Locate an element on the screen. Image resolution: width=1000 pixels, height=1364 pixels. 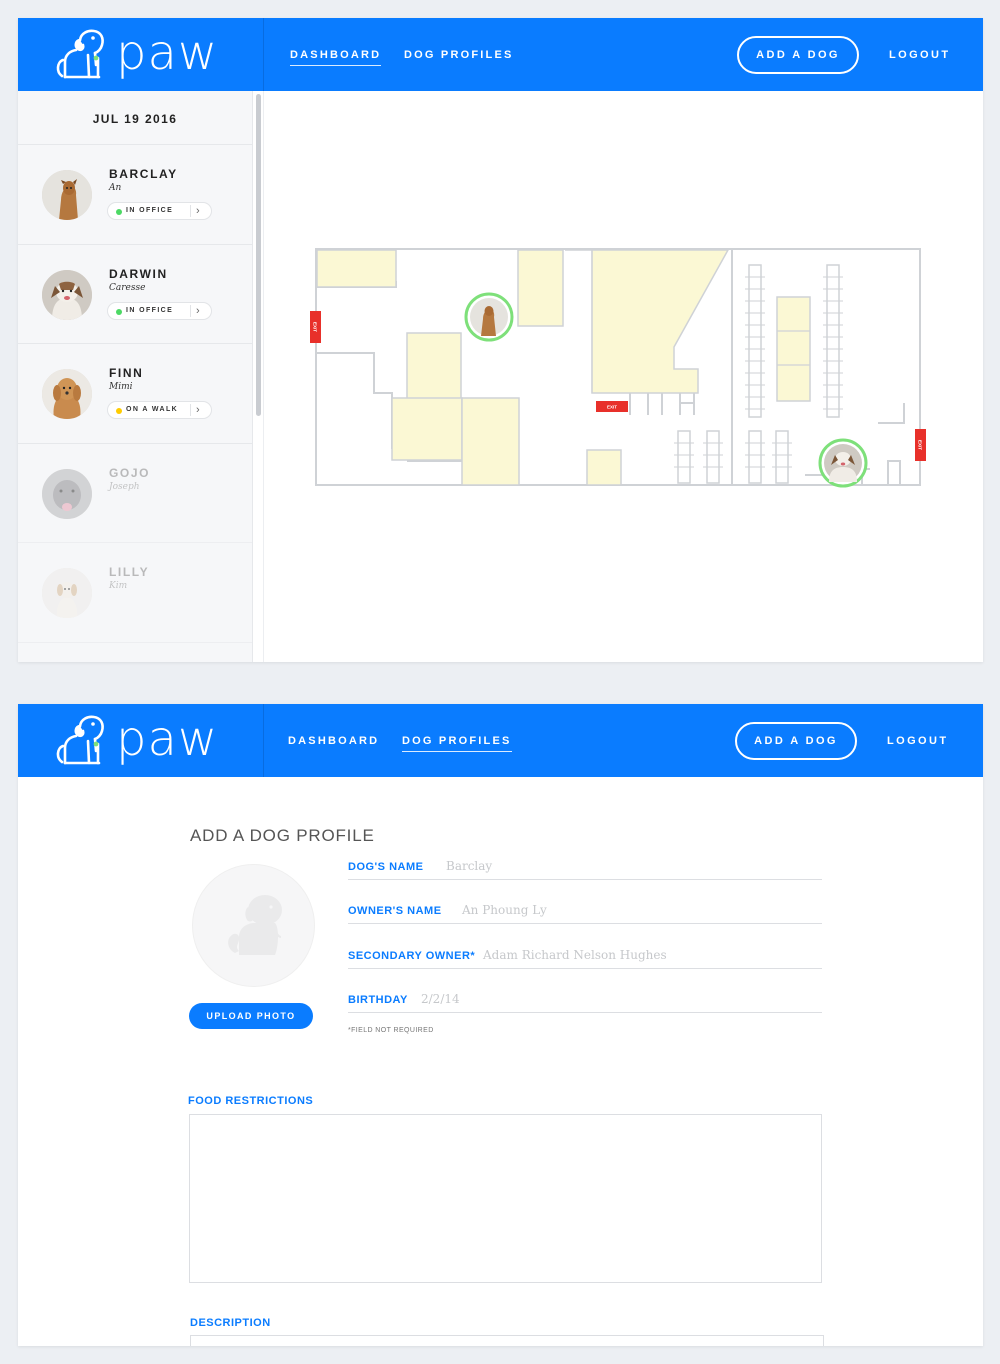
date-header: JUL 19 2016 is located at coordinates (135, 118).